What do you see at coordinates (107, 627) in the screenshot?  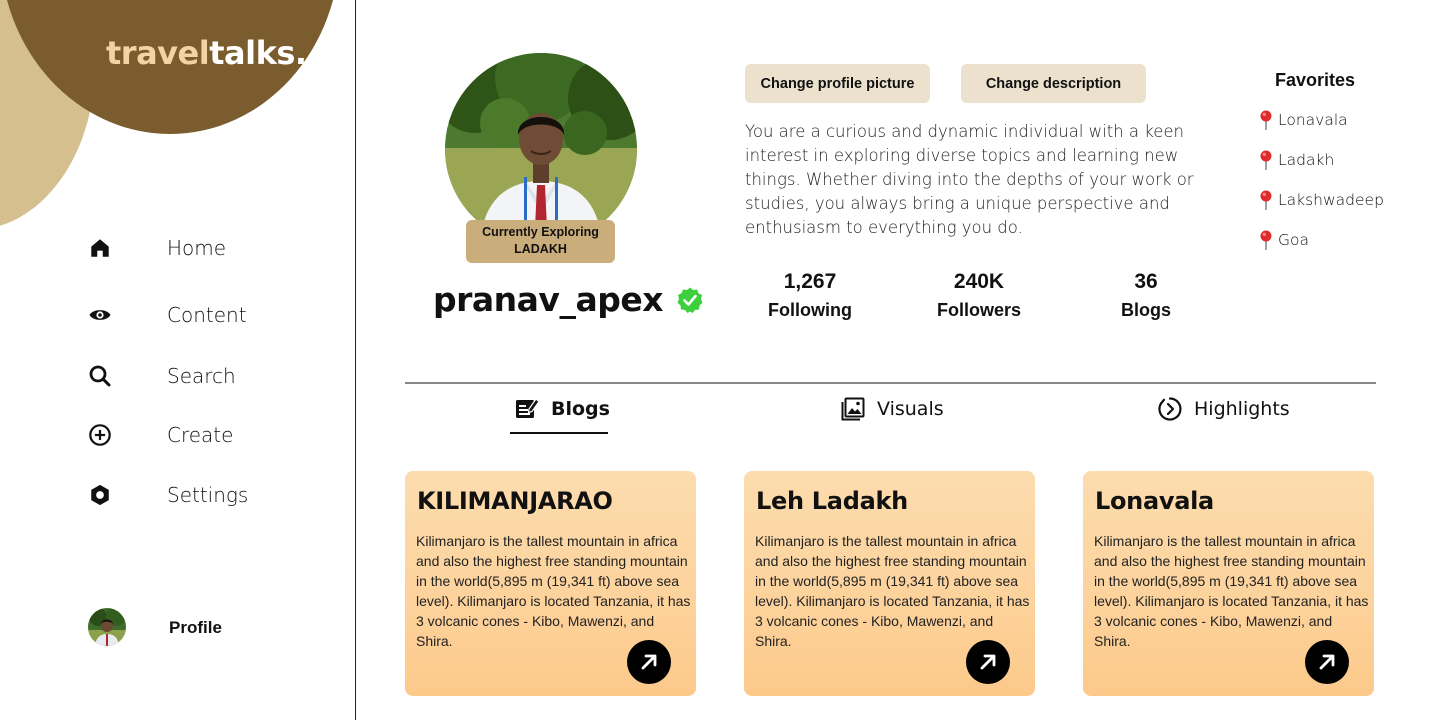 I see `avatar` at bounding box center [107, 627].